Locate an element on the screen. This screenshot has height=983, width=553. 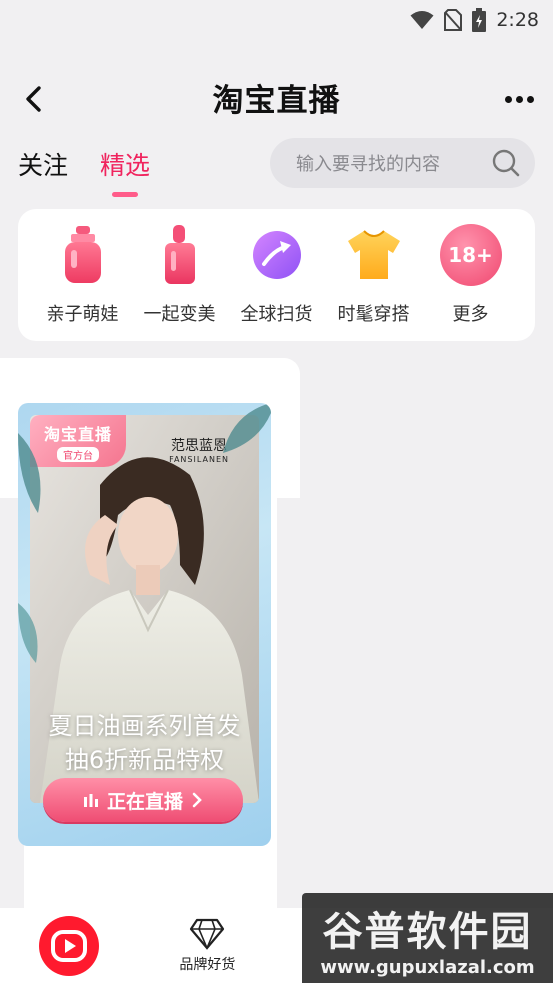
taobao-live-badge: 淘宝直播 官方台 is located at coordinates (78, 441).